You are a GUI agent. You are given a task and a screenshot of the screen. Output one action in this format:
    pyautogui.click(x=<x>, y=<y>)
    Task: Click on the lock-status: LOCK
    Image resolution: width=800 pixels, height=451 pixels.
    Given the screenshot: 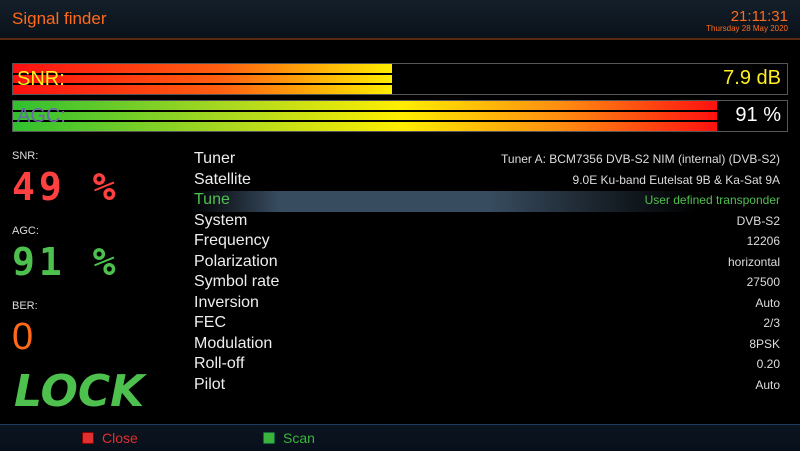 What is the action you would take?
    pyautogui.click(x=79, y=391)
    